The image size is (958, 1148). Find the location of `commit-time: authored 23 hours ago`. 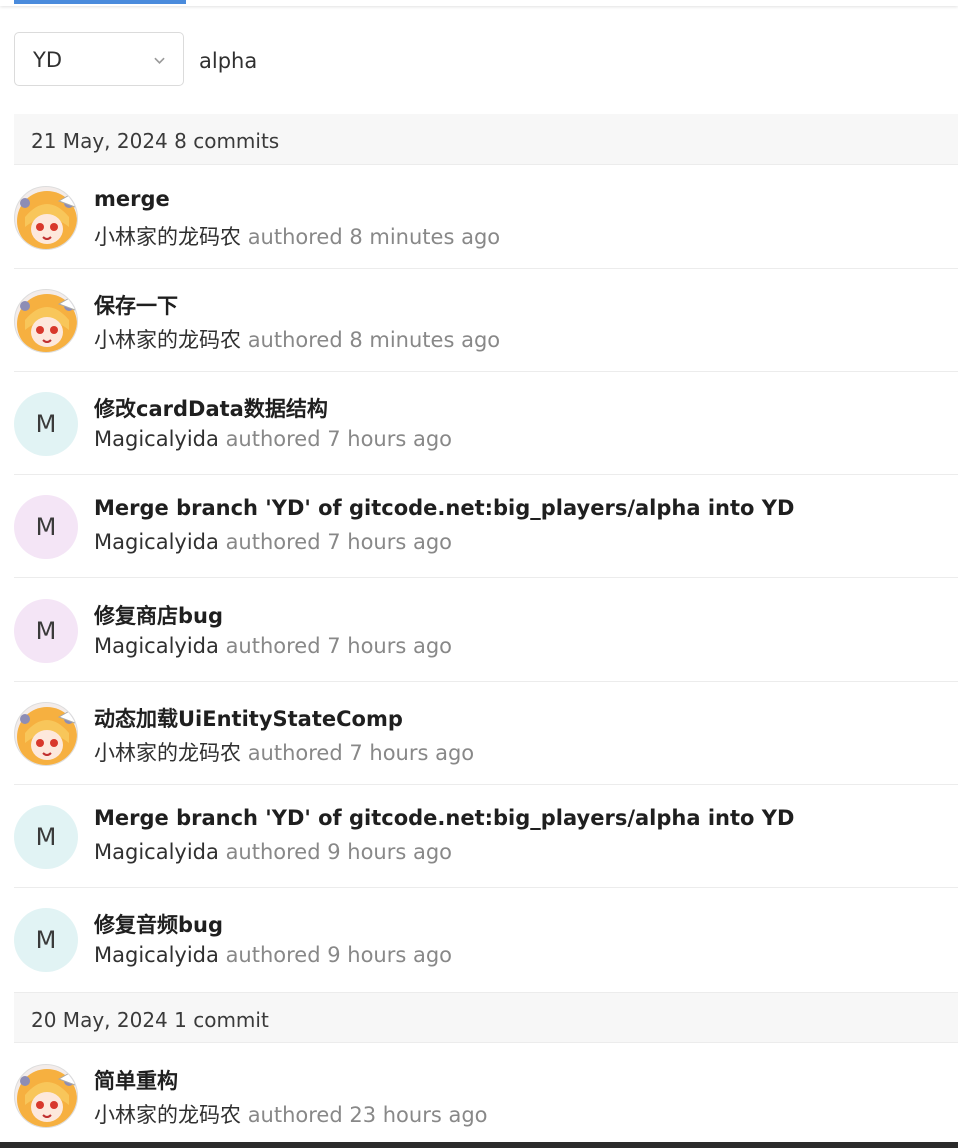

commit-time: authored 23 hours ago is located at coordinates (367, 1115).